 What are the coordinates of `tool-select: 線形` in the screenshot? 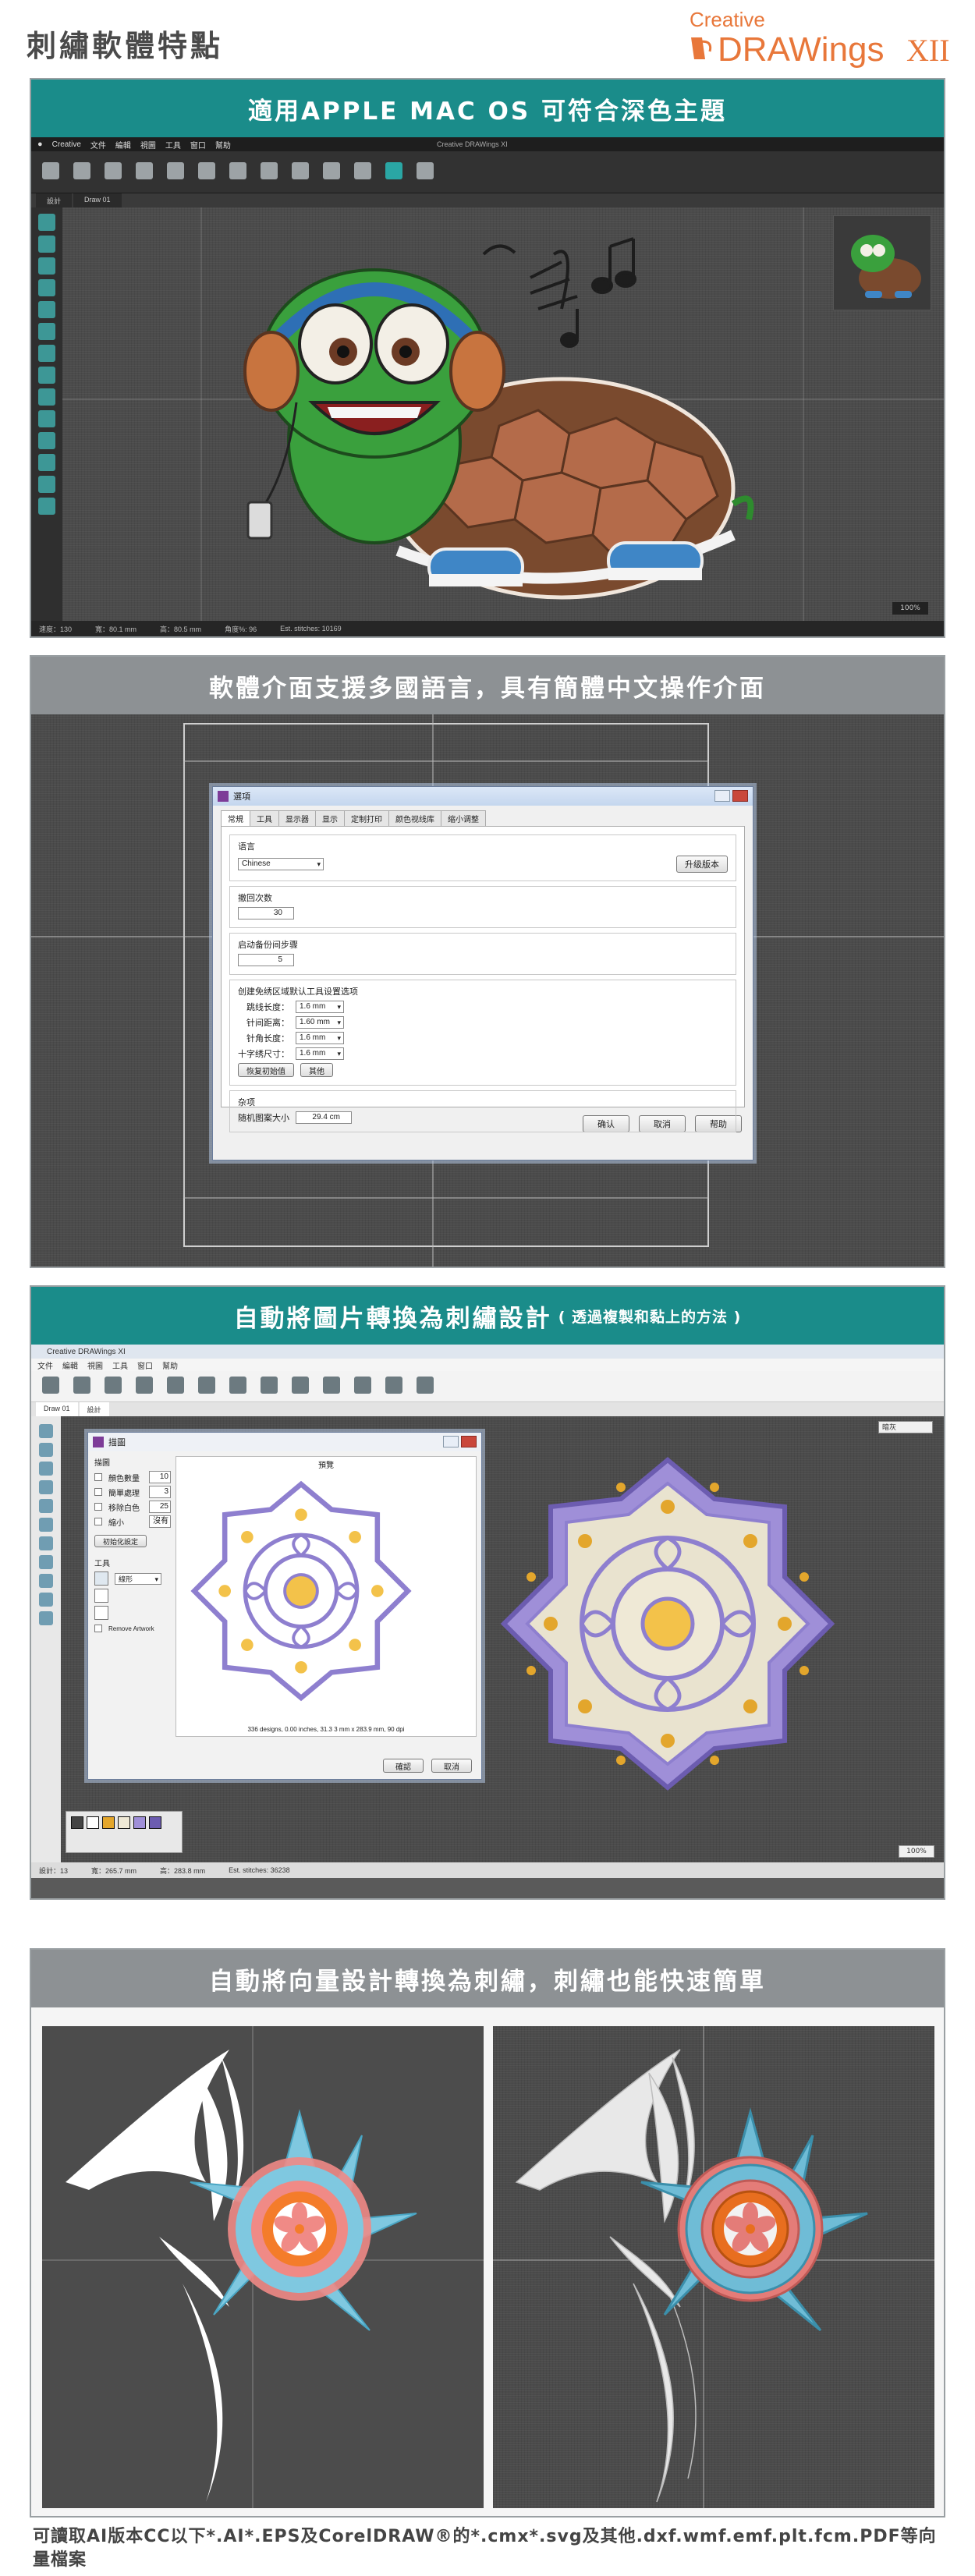 It's located at (138, 1579).